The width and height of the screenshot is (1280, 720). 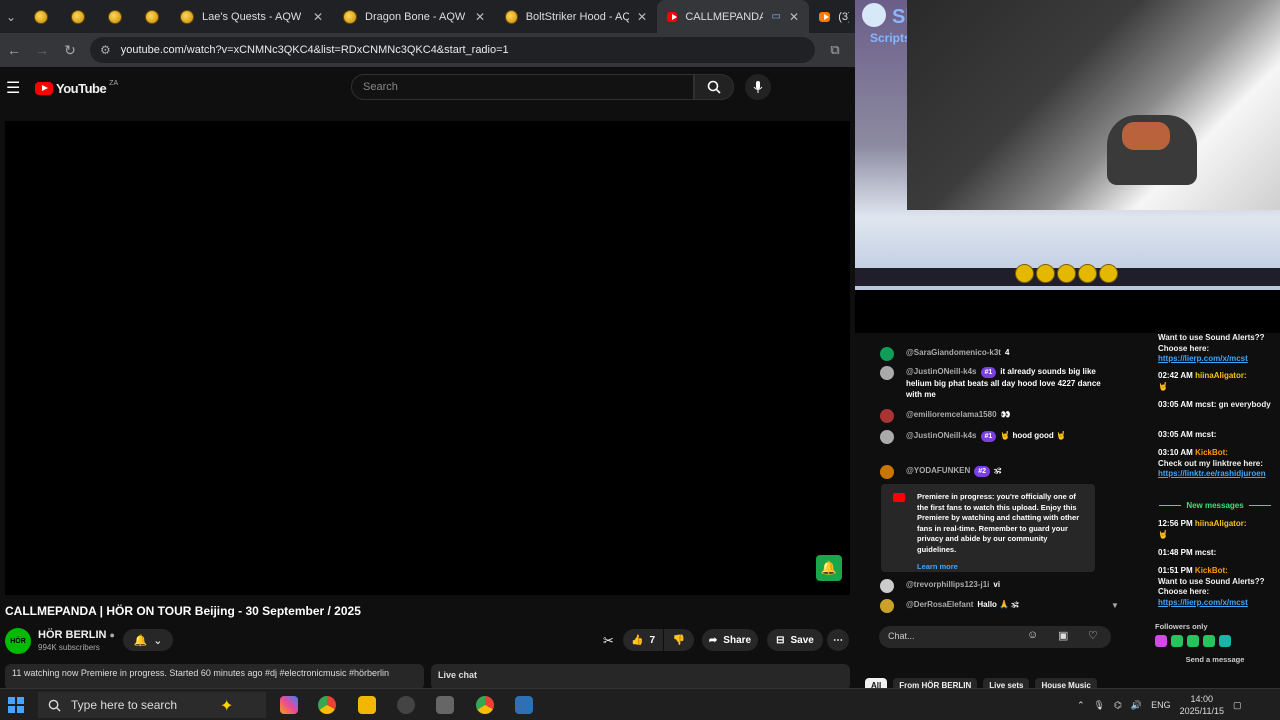 What do you see at coordinates (11, 17) in the screenshot?
I see `tab-search-icon: ⌄` at bounding box center [11, 17].